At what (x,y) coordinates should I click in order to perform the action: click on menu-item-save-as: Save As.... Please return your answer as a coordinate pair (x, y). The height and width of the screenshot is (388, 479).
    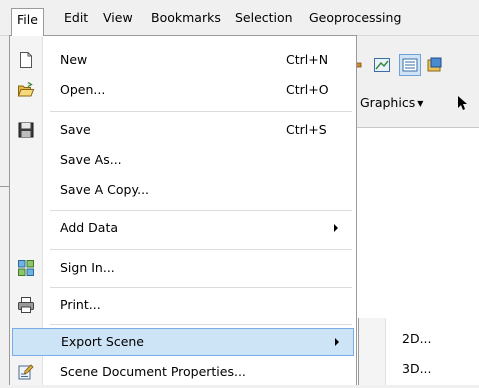
    Looking at the image, I should click on (183, 161).